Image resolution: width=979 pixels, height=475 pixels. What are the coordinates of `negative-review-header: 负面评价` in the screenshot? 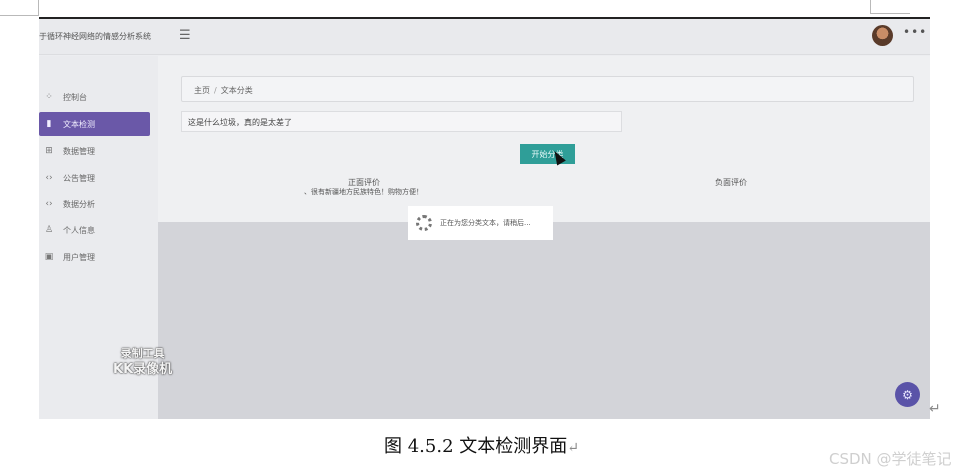 It's located at (731, 182).